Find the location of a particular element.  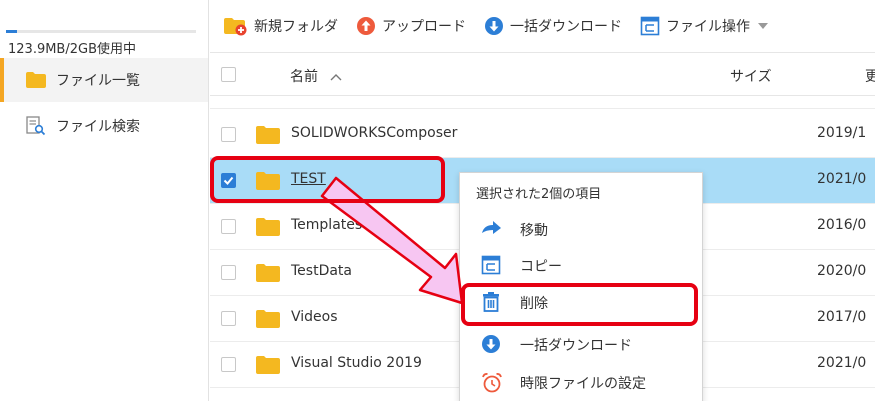

sidebar-item-file-search: ファイル検索 is located at coordinates (104, 126).